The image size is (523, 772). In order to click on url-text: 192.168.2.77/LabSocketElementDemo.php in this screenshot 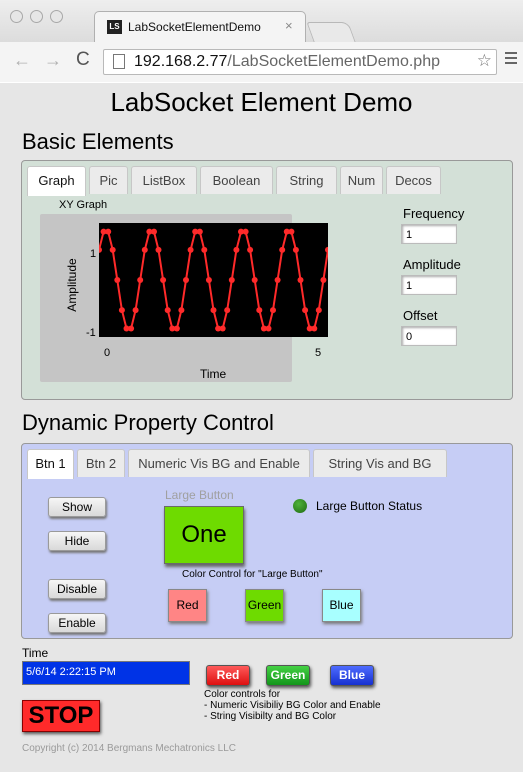, I will do `click(287, 62)`.